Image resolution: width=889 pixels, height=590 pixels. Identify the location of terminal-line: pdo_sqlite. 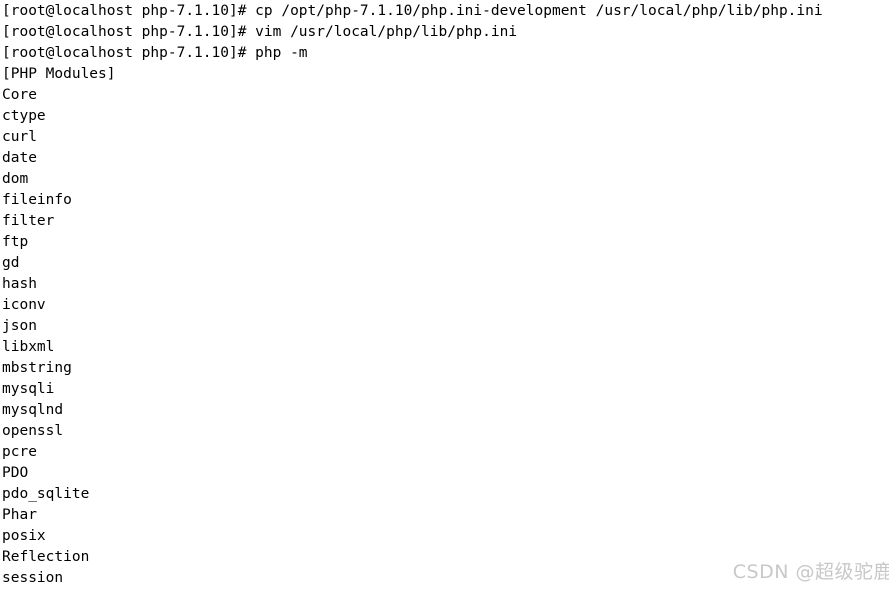
(46, 494).